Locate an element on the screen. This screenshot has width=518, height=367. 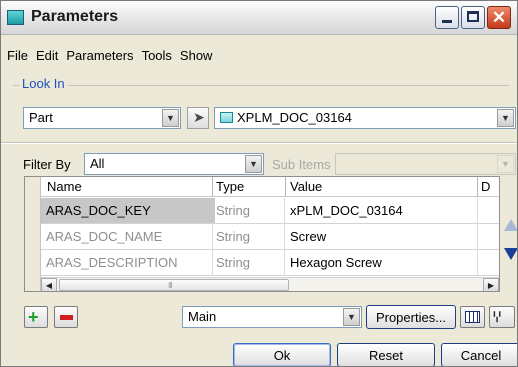
menu-file: File is located at coordinates (17, 57).